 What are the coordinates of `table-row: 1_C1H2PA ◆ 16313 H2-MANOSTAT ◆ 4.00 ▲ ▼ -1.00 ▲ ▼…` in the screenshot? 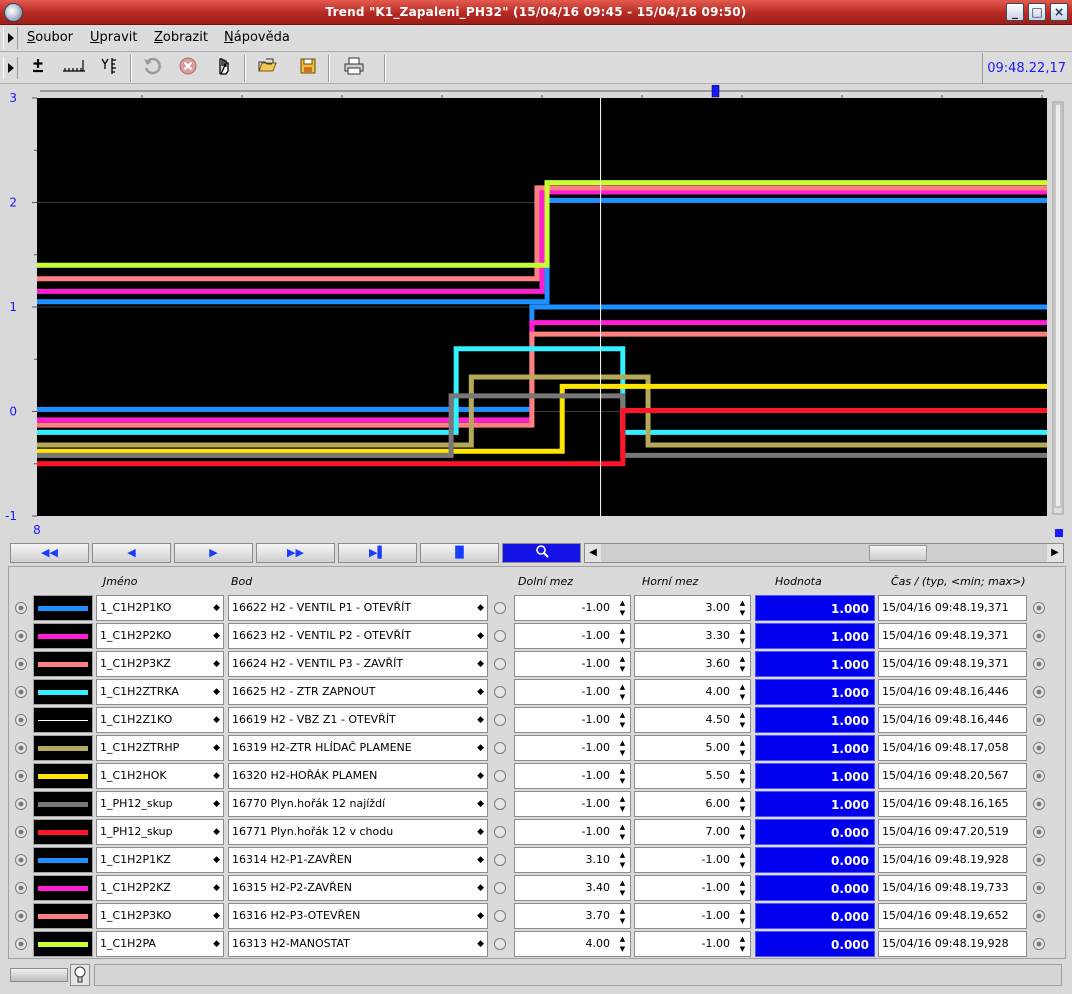 It's located at (538, 944).